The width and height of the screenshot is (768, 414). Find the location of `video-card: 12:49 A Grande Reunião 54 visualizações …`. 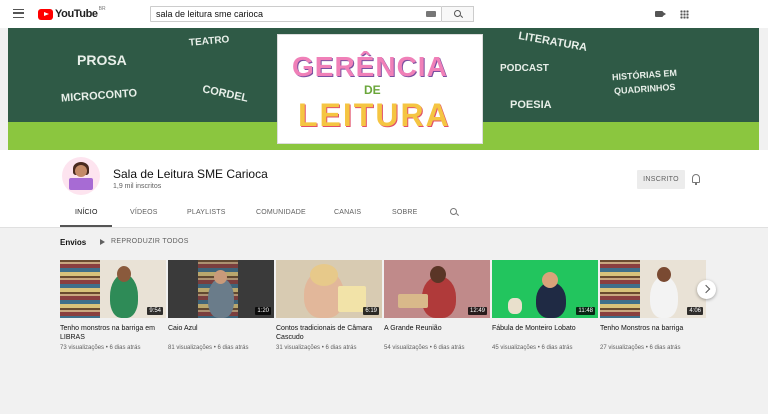

video-card: 12:49 A Grande Reunião 54 visualizações … is located at coordinates (437, 305).